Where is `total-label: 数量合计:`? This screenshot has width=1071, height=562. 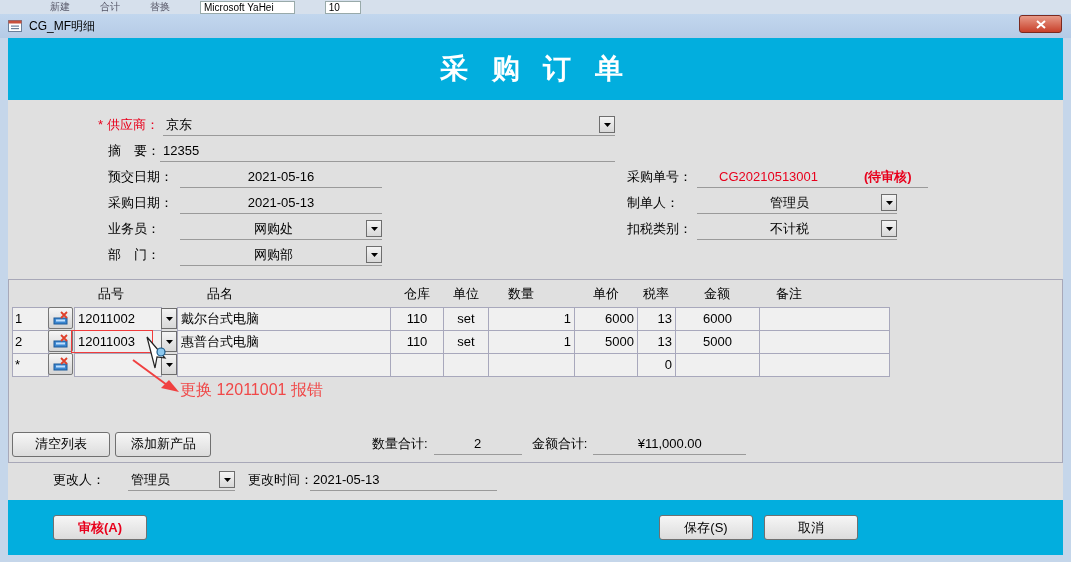 total-label: 数量合计: is located at coordinates (400, 444).